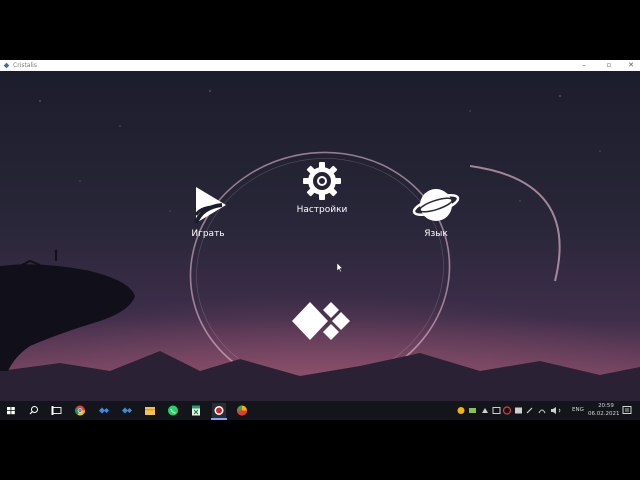 The width and height of the screenshot is (640, 480). What do you see at coordinates (219, 419) in the screenshot?
I see `active-app-indicator` at bounding box center [219, 419].